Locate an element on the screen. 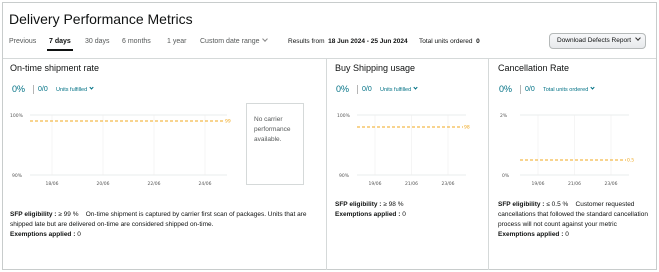  target-label: 0.5 is located at coordinates (630, 161).